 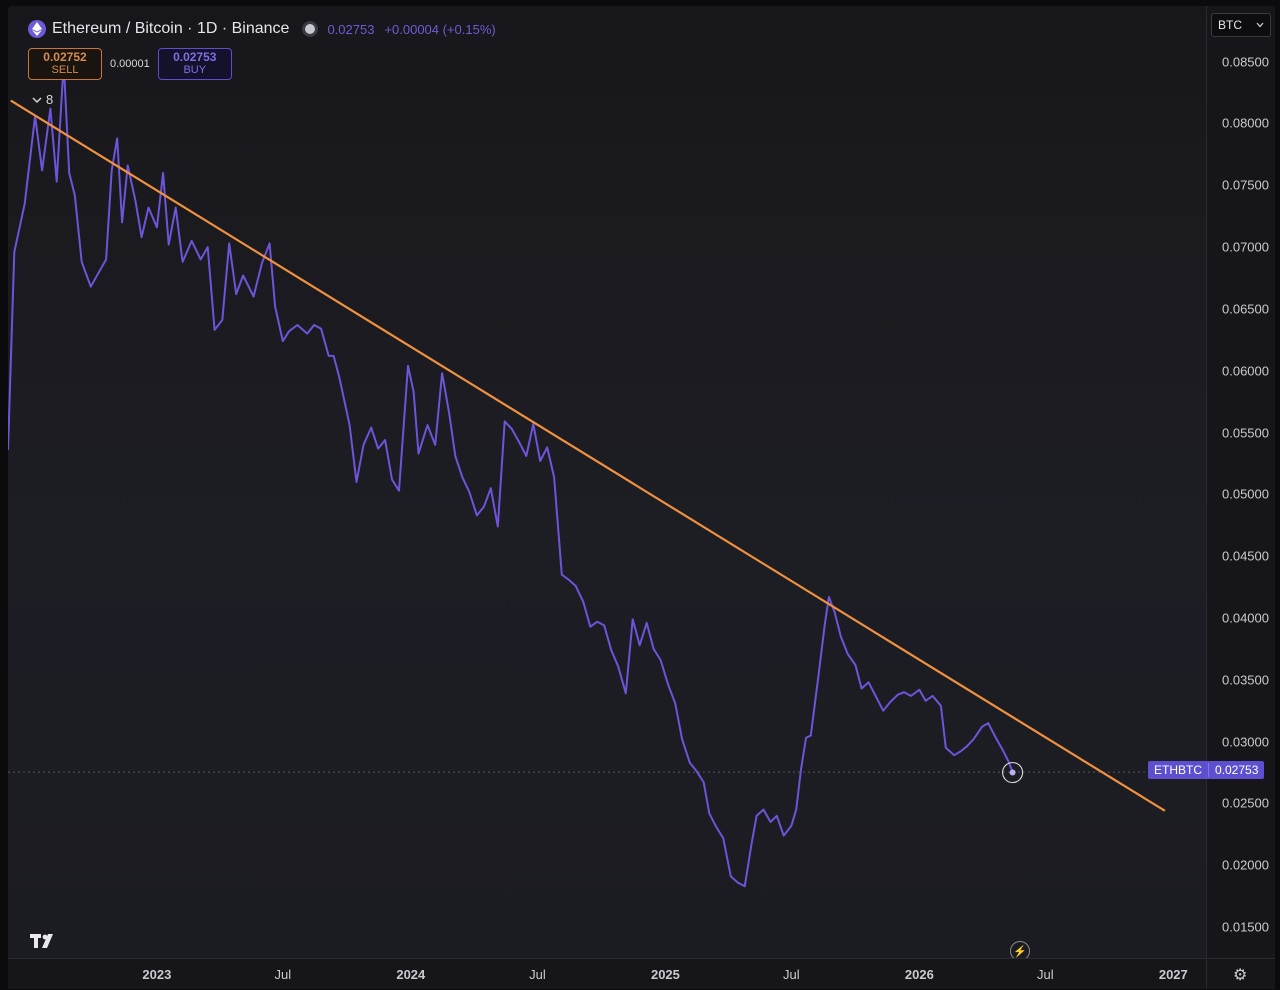 What do you see at coordinates (665, 974) in the screenshot?
I see `x-tick-label: 2025` at bounding box center [665, 974].